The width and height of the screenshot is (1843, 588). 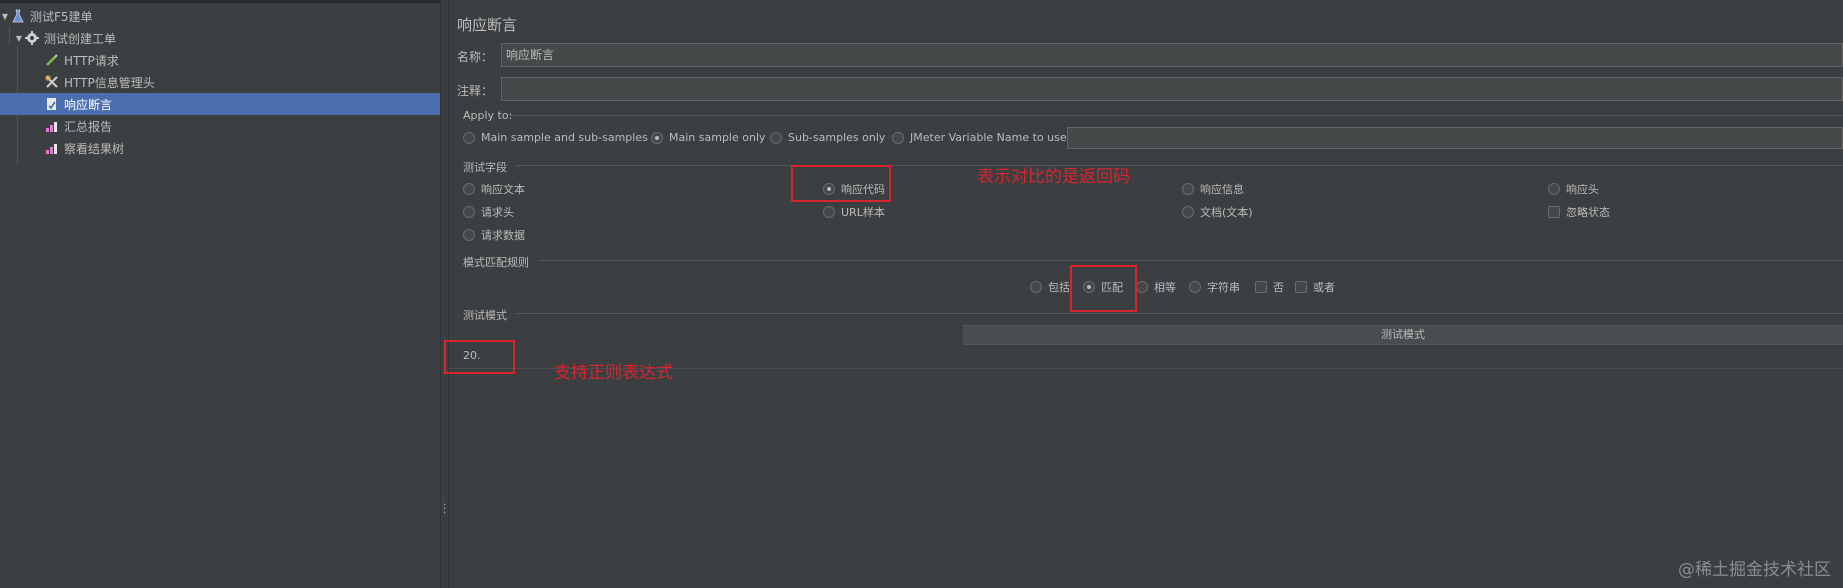 What do you see at coordinates (220, 104) in the screenshot?
I see `tree-item-response-assertion: 响应断言` at bounding box center [220, 104].